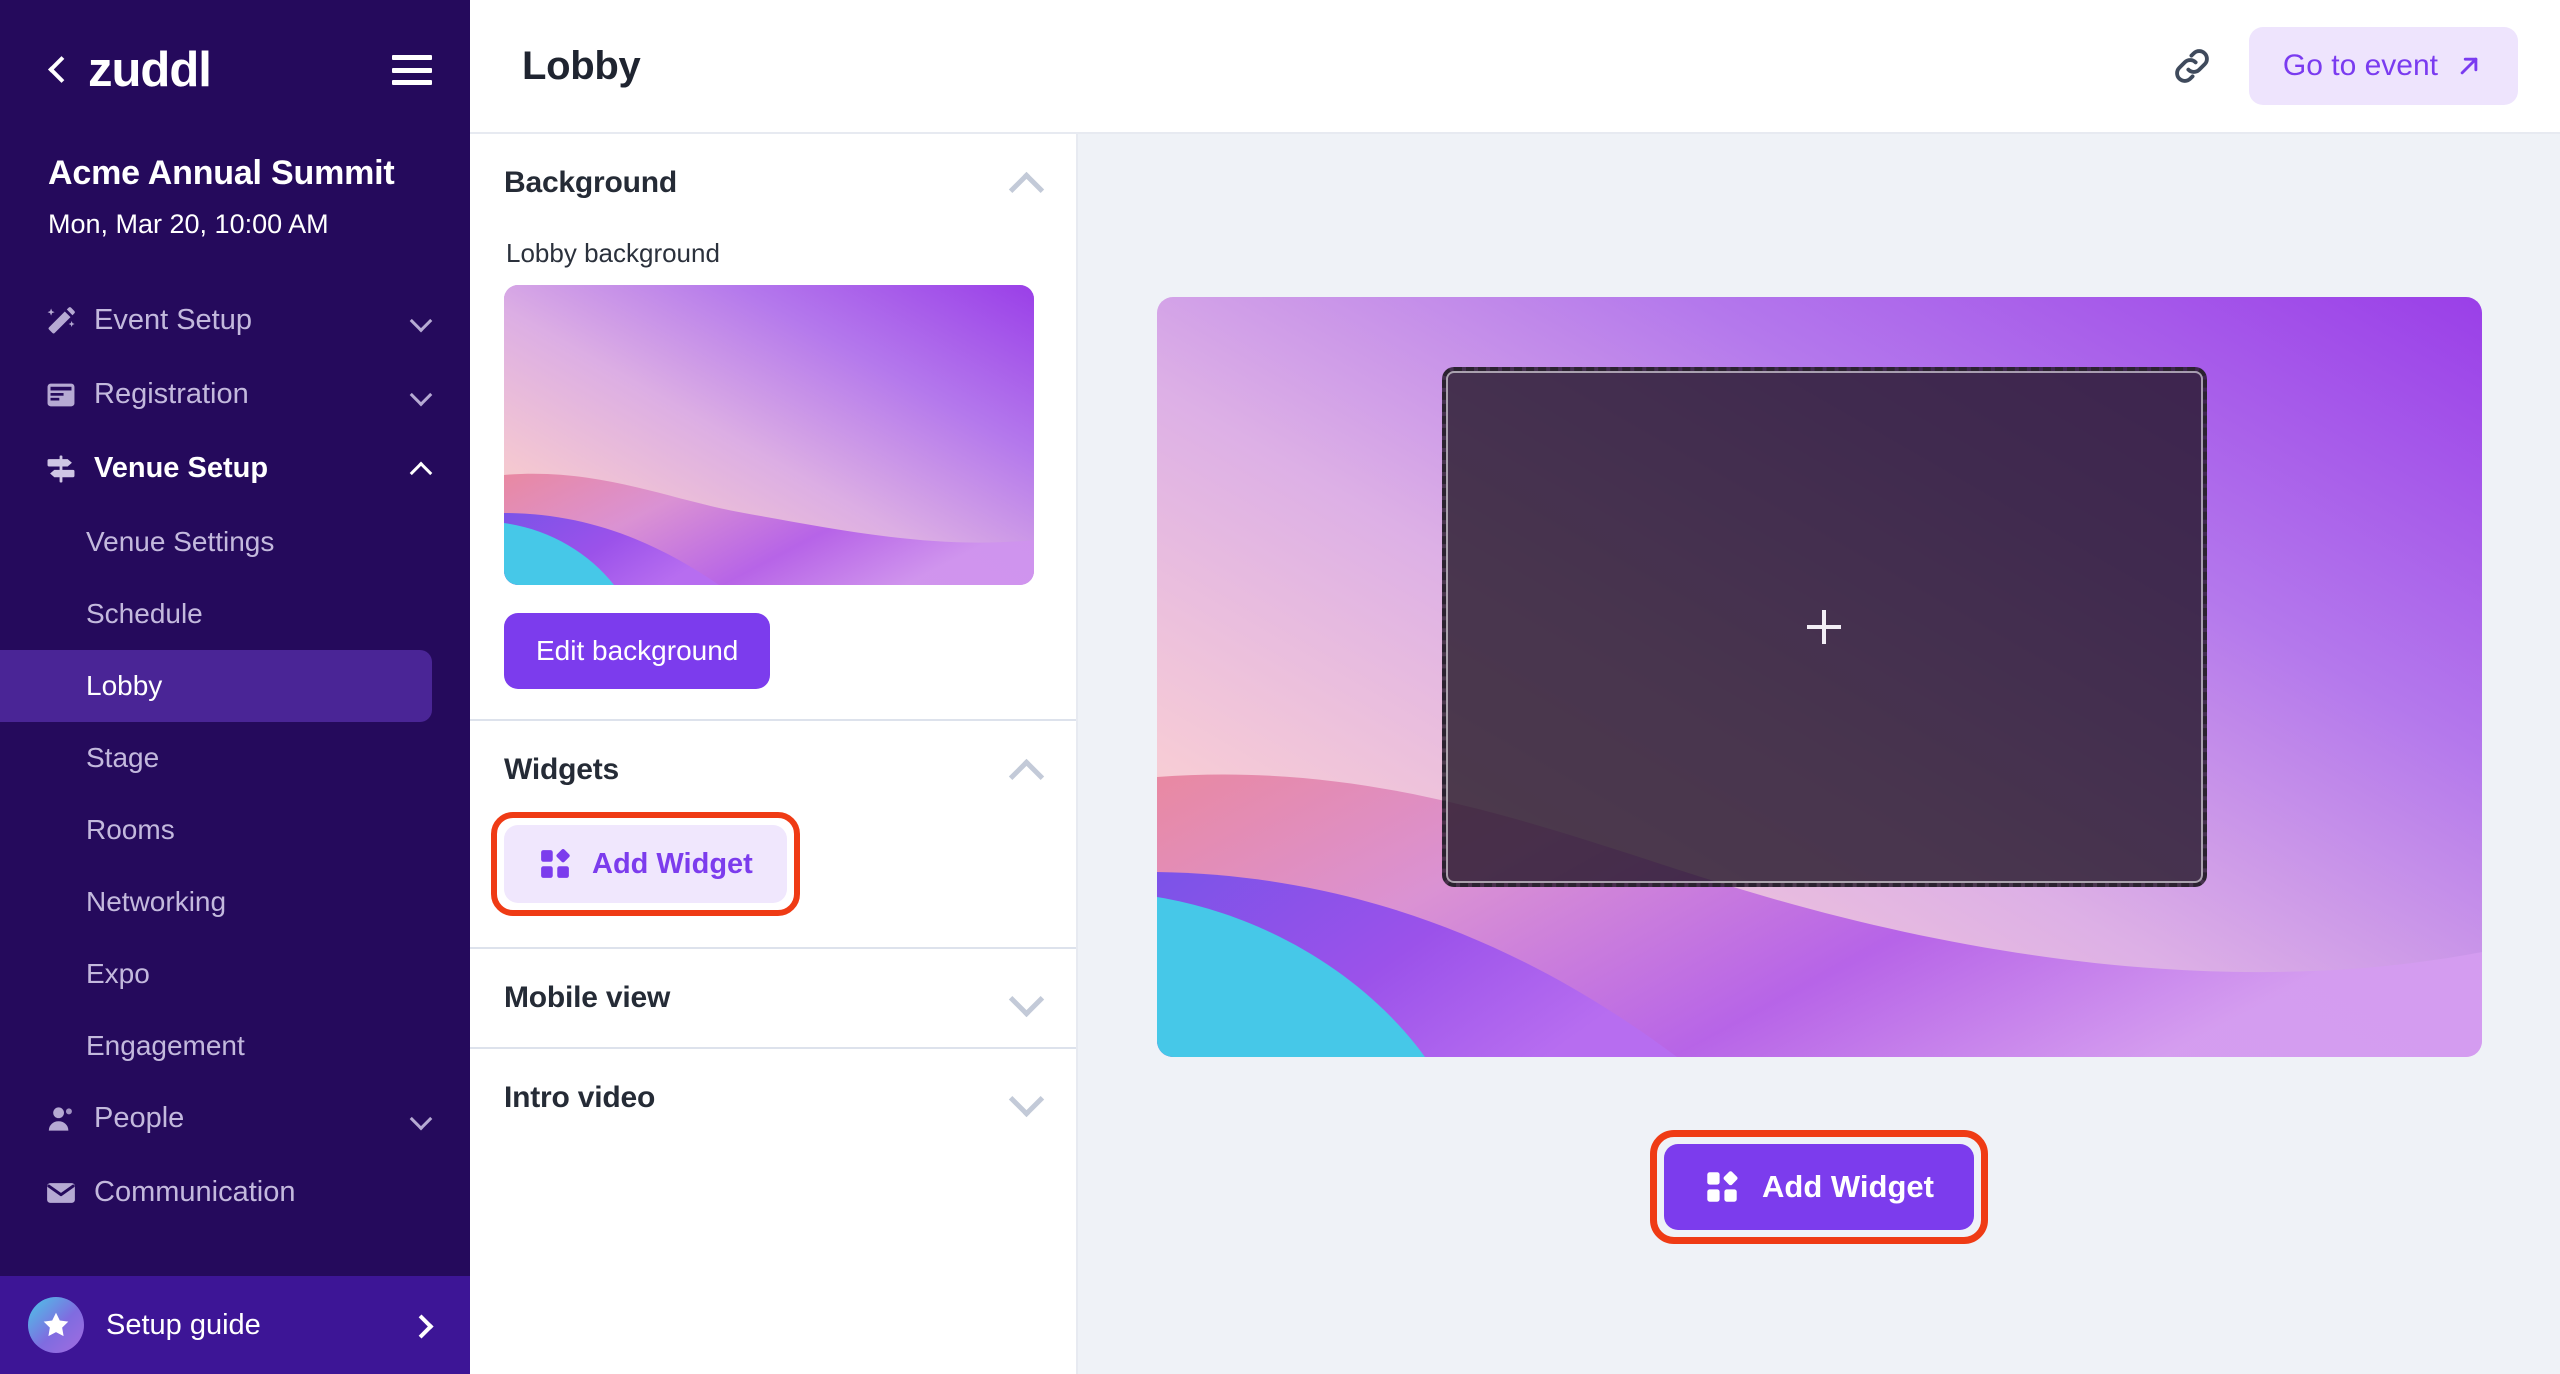 The image size is (2560, 1374). Describe the element at coordinates (587, 997) in the screenshot. I see `section-title: Mobile view` at that location.